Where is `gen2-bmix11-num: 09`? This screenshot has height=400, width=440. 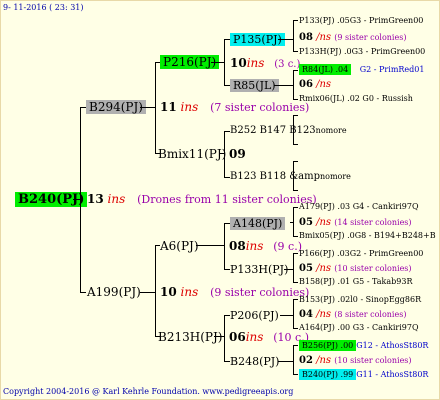
gen2-bmix11-num: 09 is located at coordinates (237, 154).